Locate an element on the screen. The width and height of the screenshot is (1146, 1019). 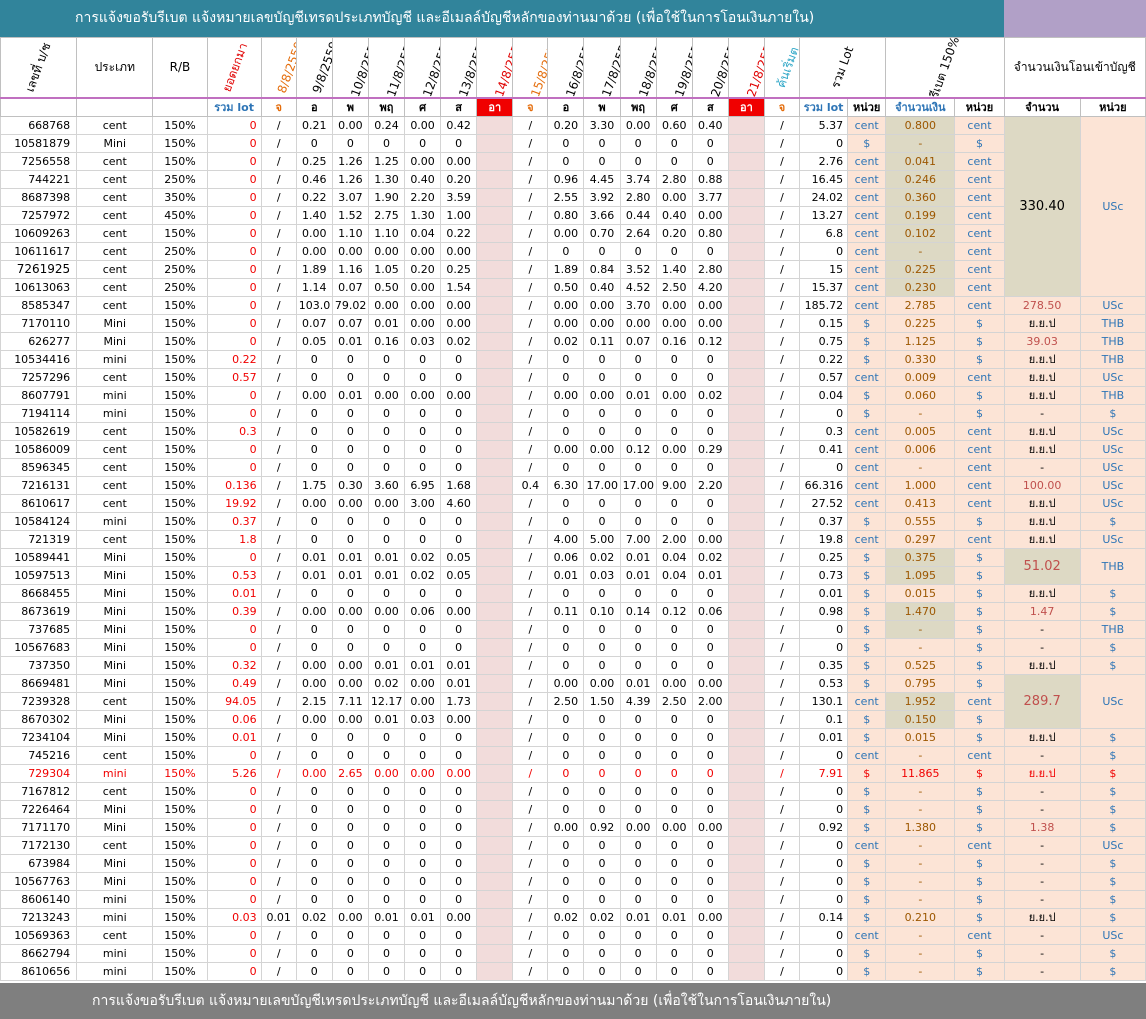
account-number: 744221 is located at coordinates (39, 179).